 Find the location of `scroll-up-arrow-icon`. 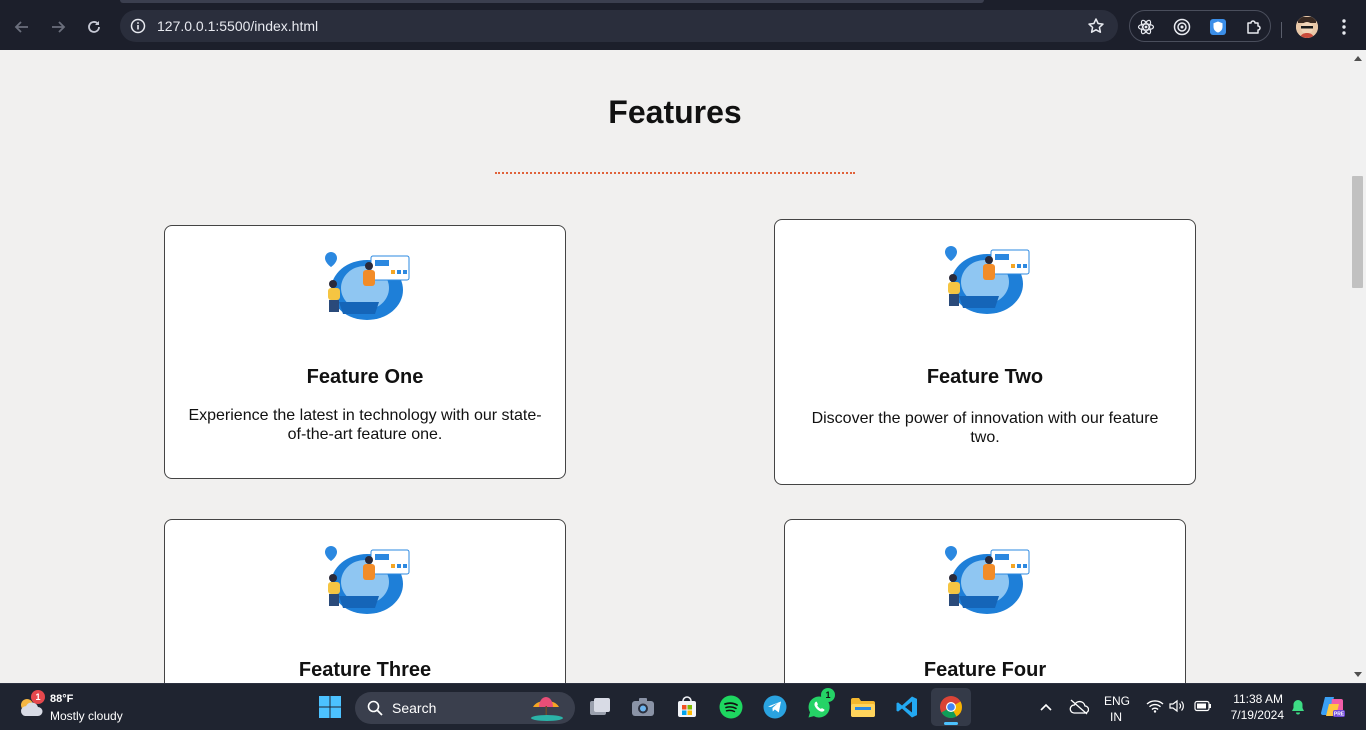

scroll-up-arrow-icon is located at coordinates (1358, 58).